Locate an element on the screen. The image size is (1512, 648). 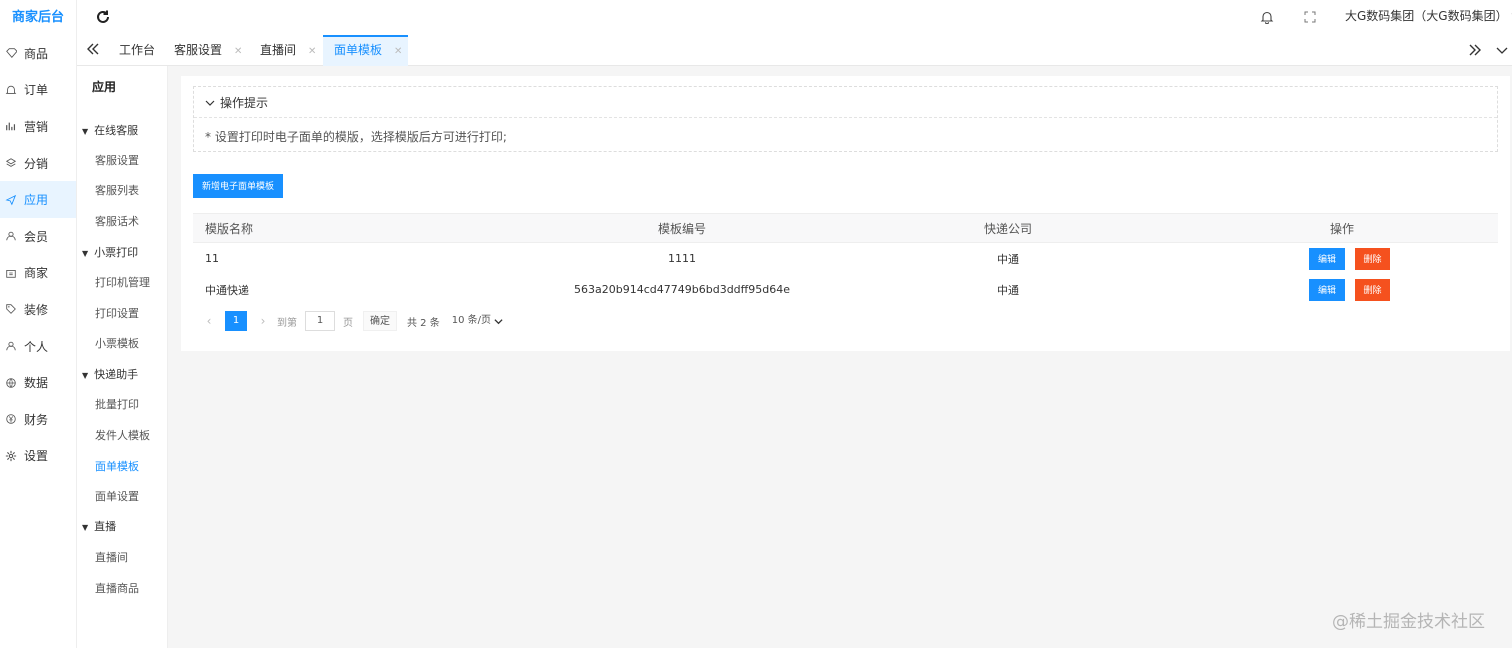
sub-item-service-list: 客服列表 is located at coordinates (117, 190).